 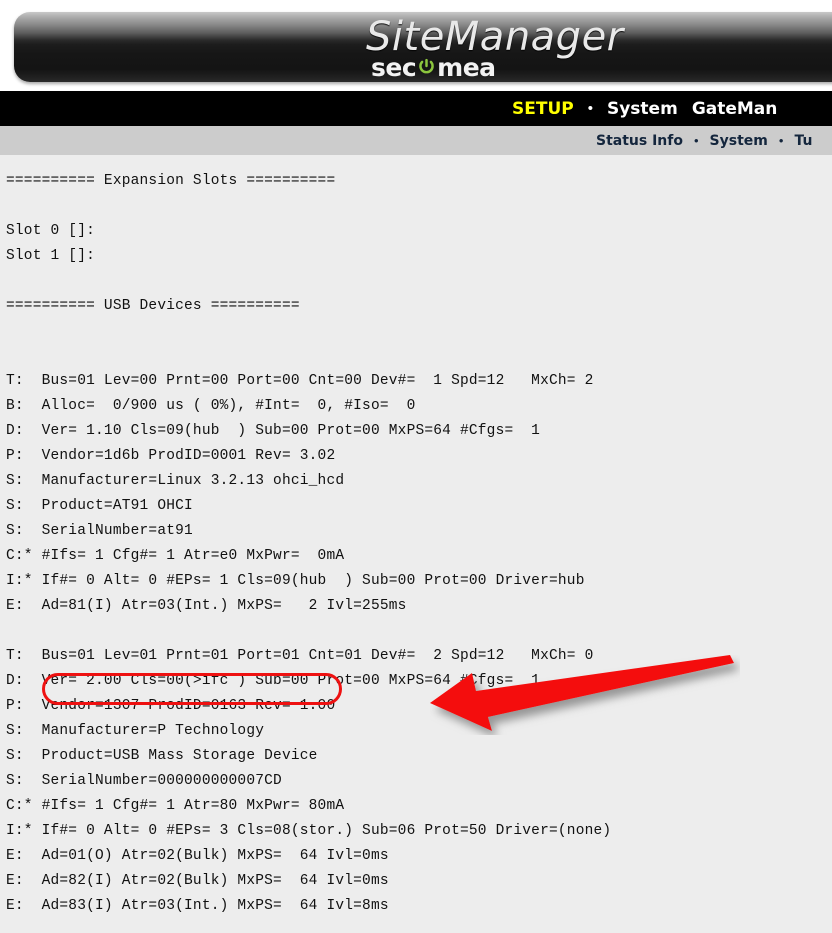 What do you see at coordinates (739, 141) in the screenshot?
I see `subnav-item-system: System` at bounding box center [739, 141].